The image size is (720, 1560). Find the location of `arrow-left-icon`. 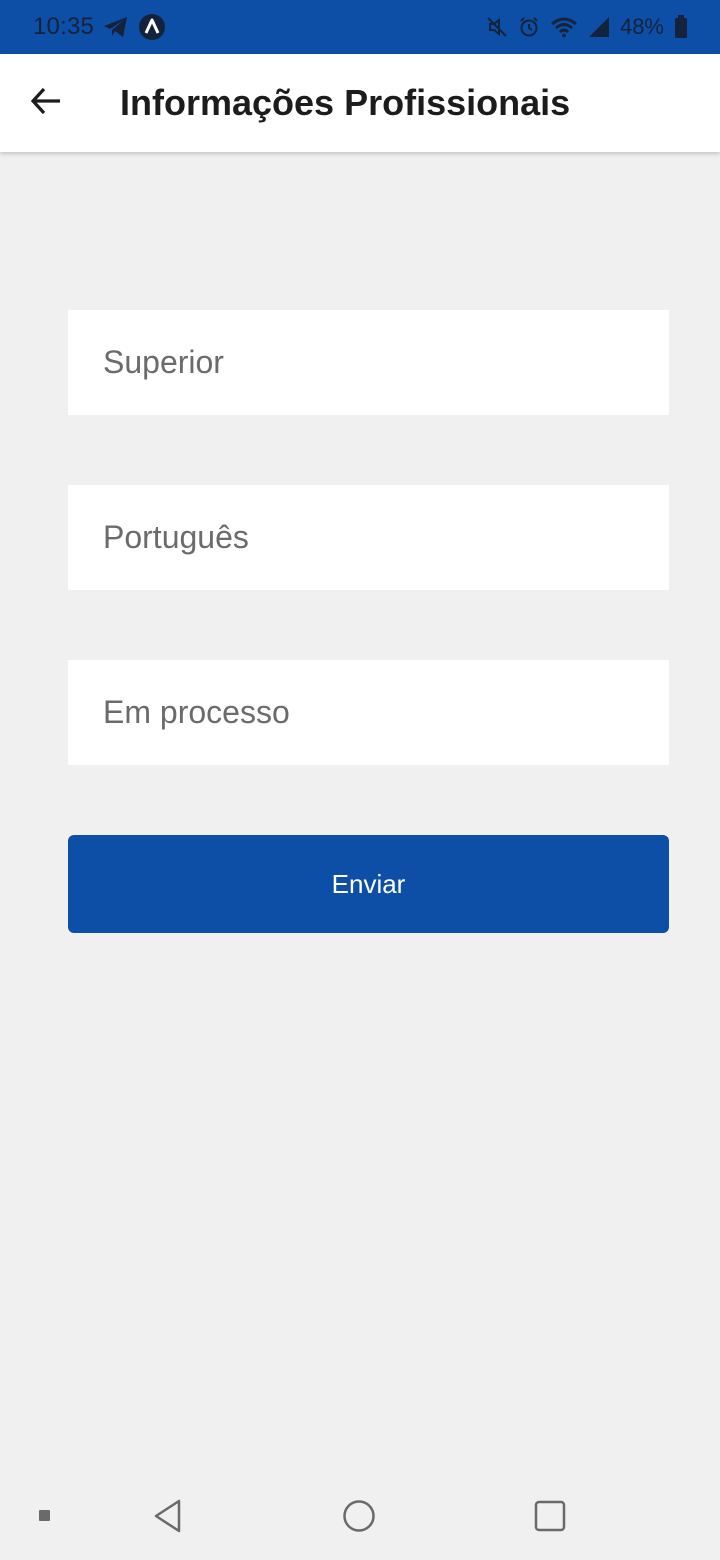

arrow-left-icon is located at coordinates (46, 103).